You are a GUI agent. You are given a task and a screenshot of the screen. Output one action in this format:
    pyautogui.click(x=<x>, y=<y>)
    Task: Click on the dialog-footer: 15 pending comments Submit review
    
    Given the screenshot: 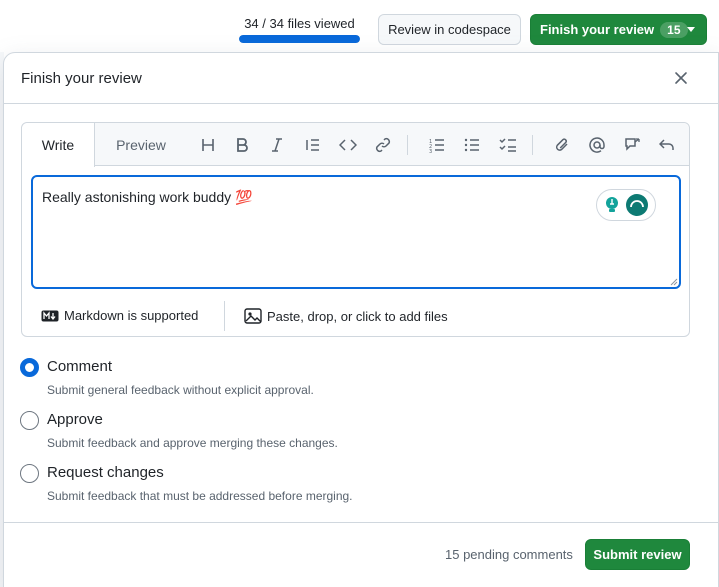 What is the action you would take?
    pyautogui.click(x=361, y=554)
    